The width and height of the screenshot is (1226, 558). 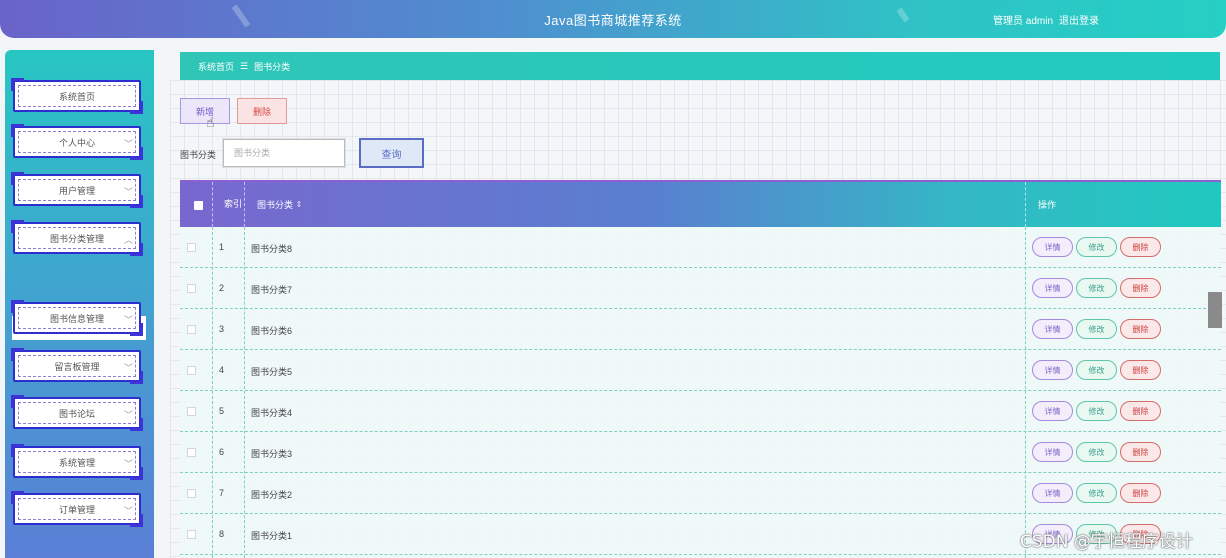 I want to click on breadcrumb-current: 图书分类, so click(x=272, y=66).